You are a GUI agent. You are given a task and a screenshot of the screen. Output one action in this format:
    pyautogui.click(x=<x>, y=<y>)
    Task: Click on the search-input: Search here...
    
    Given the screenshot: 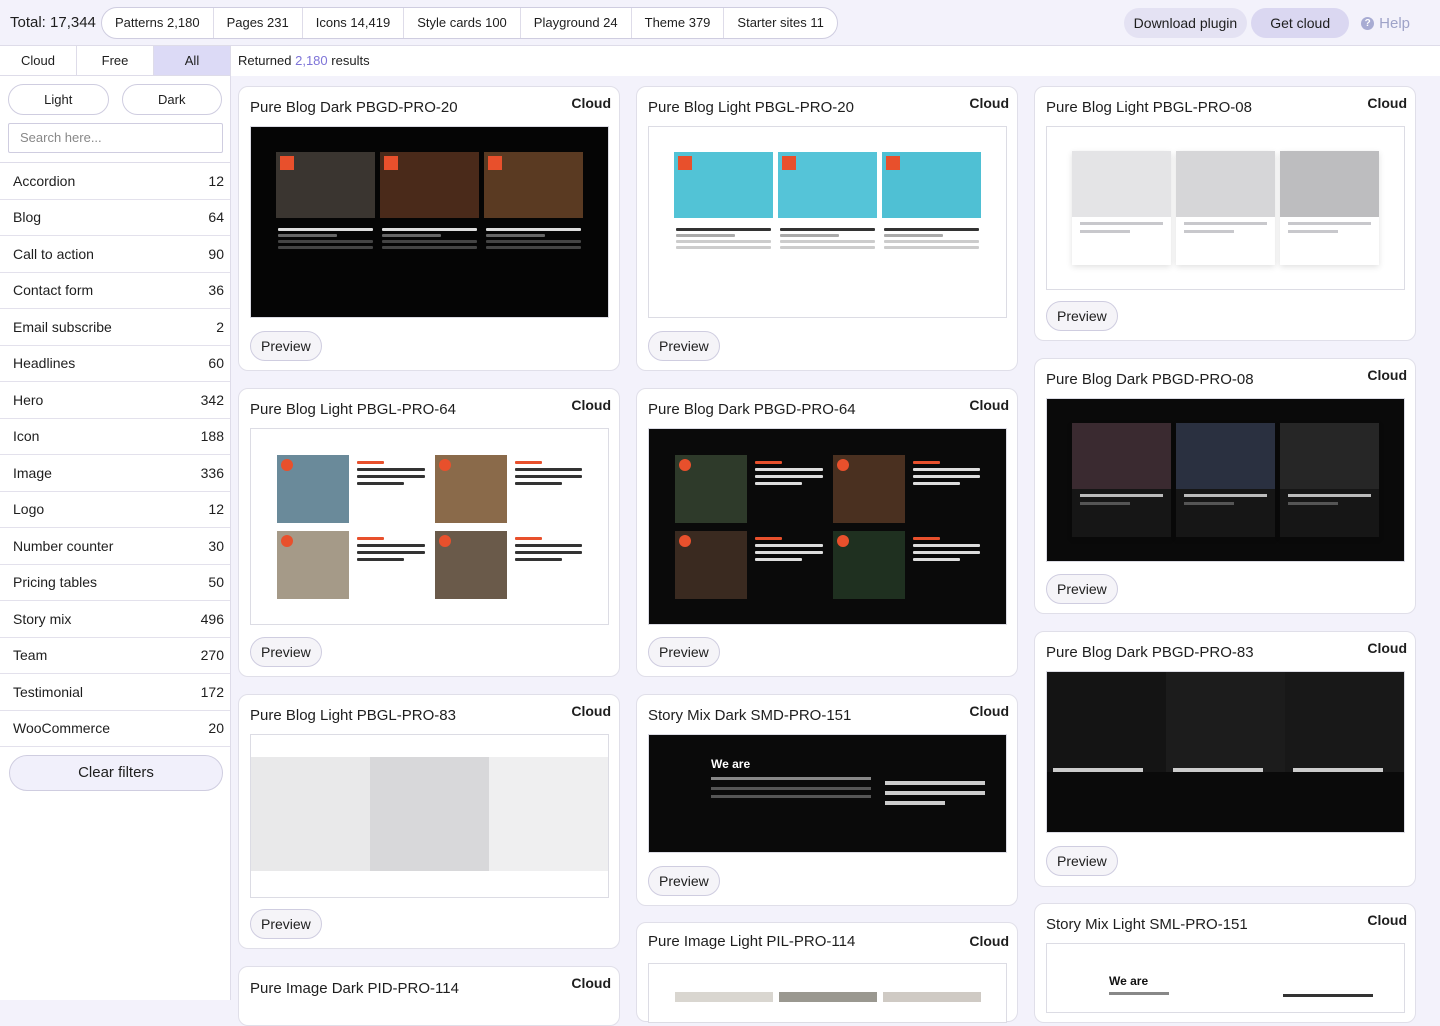 What is the action you would take?
    pyautogui.click(x=115, y=138)
    